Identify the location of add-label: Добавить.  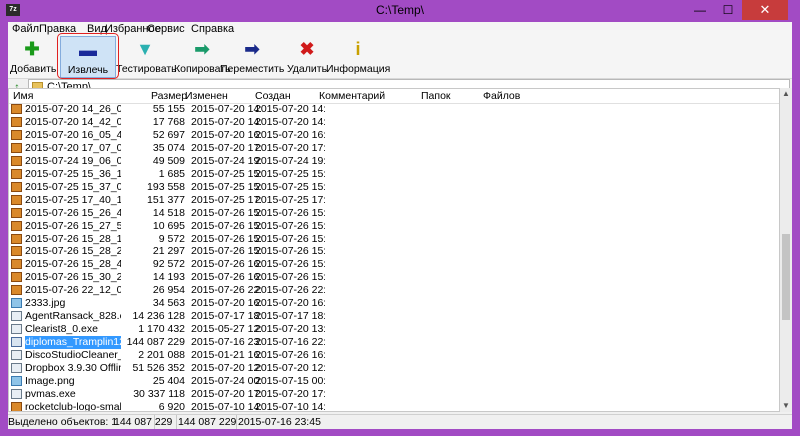
(33, 69).